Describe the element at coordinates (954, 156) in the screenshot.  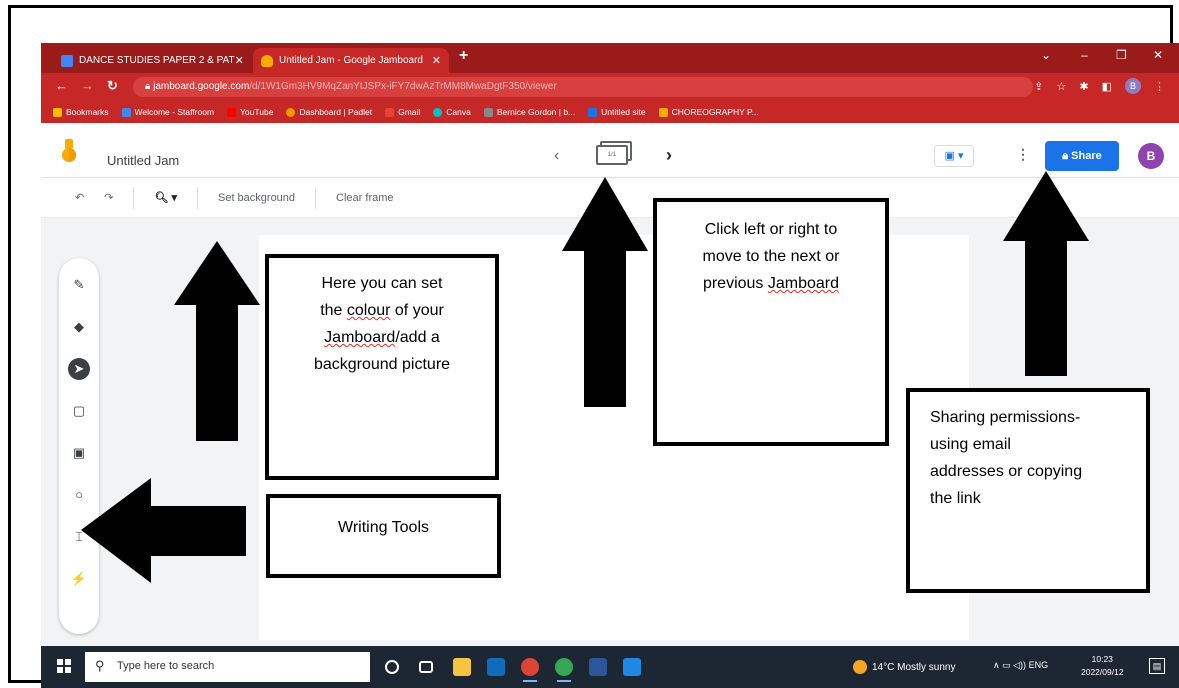
I see `present-button: ▣ ▾` at that location.